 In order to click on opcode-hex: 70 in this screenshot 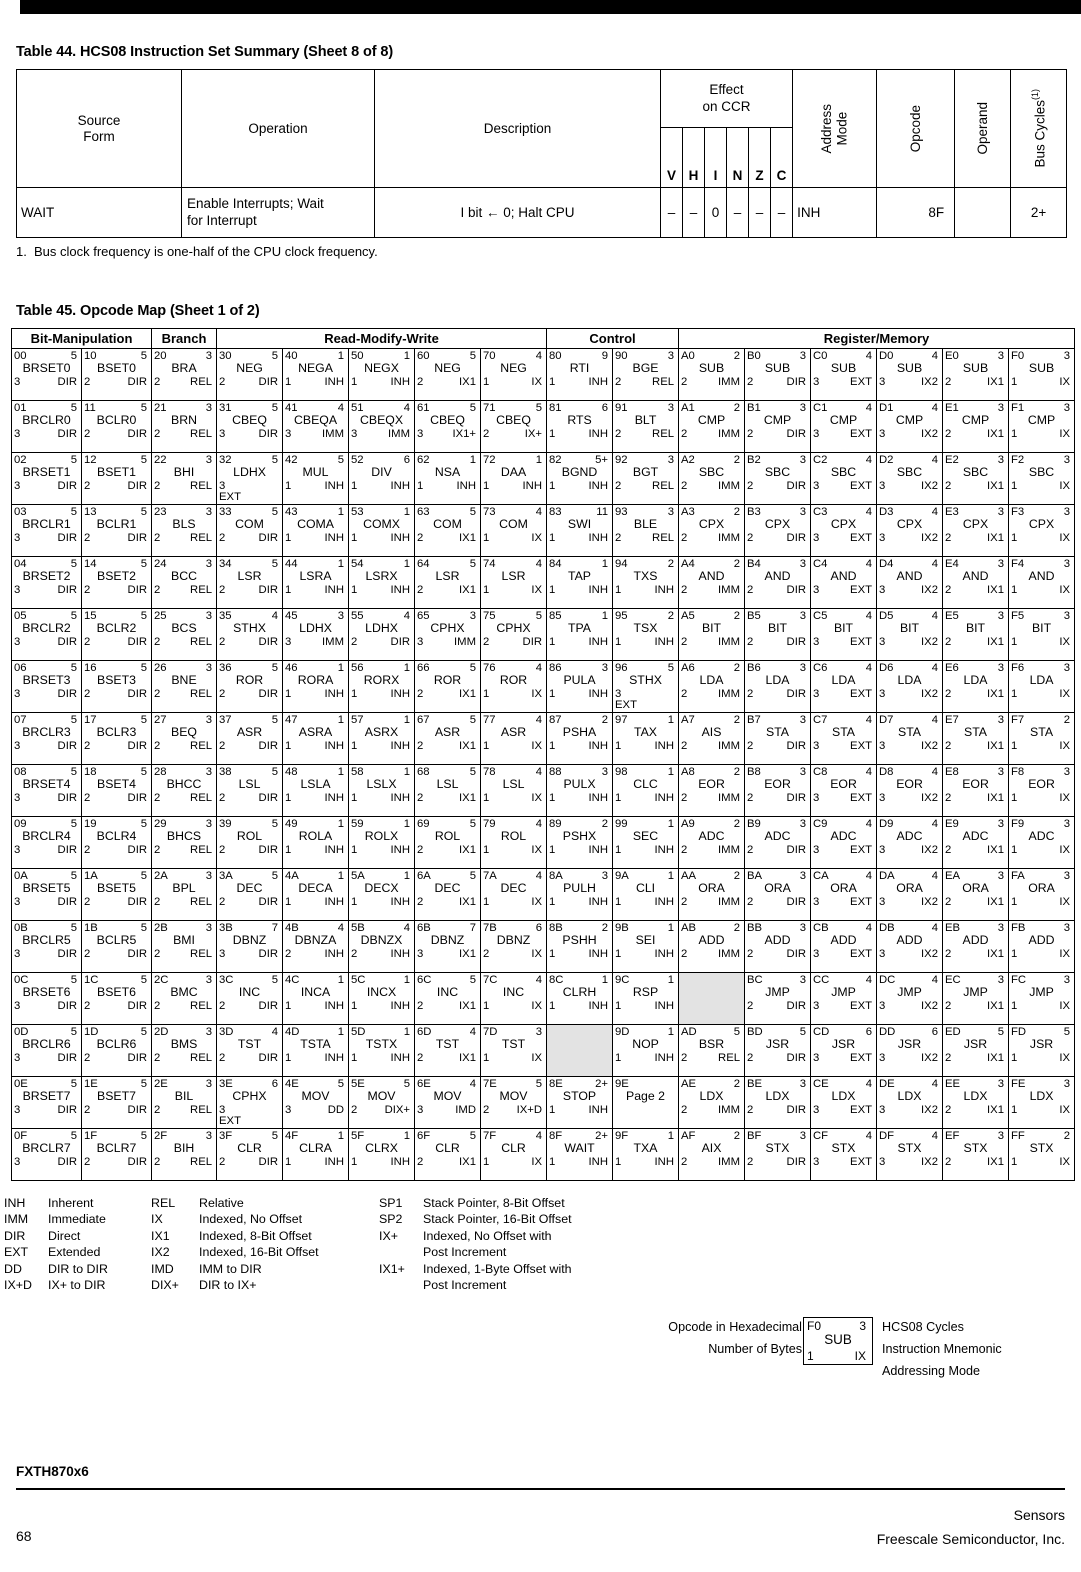, I will do `click(489, 356)`.